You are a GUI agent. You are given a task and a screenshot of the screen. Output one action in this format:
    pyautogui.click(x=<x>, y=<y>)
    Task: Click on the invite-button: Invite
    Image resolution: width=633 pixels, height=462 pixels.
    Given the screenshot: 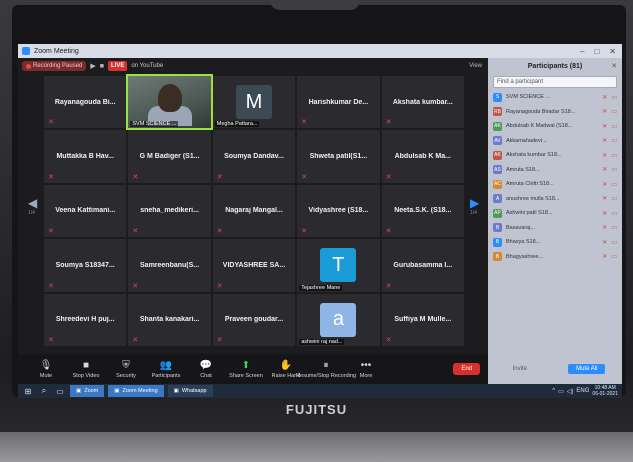 What is the action you would take?
    pyautogui.click(x=520, y=369)
    